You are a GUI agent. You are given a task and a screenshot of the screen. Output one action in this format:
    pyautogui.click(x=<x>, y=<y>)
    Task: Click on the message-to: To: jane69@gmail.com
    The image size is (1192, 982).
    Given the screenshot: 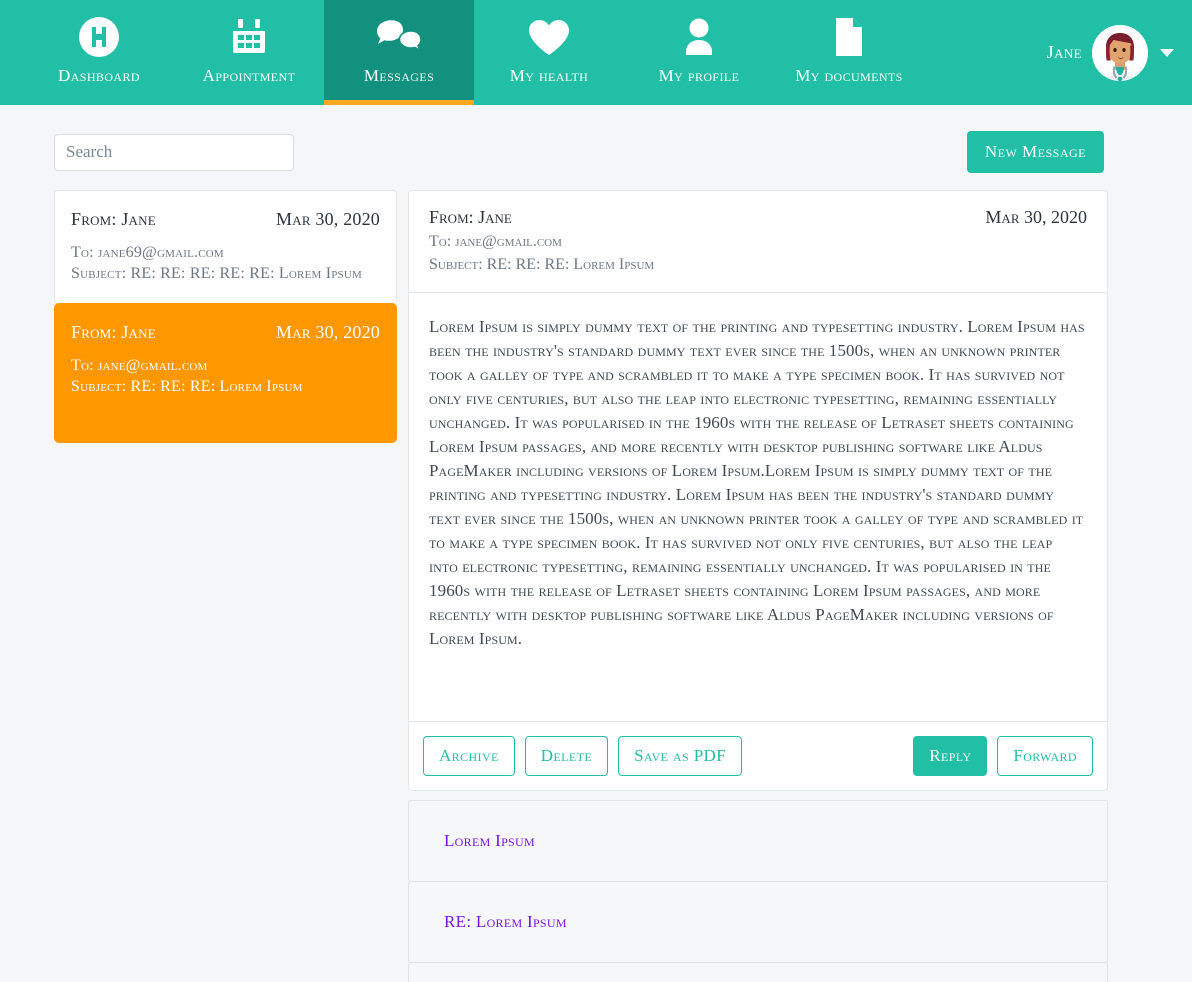 What is the action you would take?
    pyautogui.click(x=147, y=252)
    